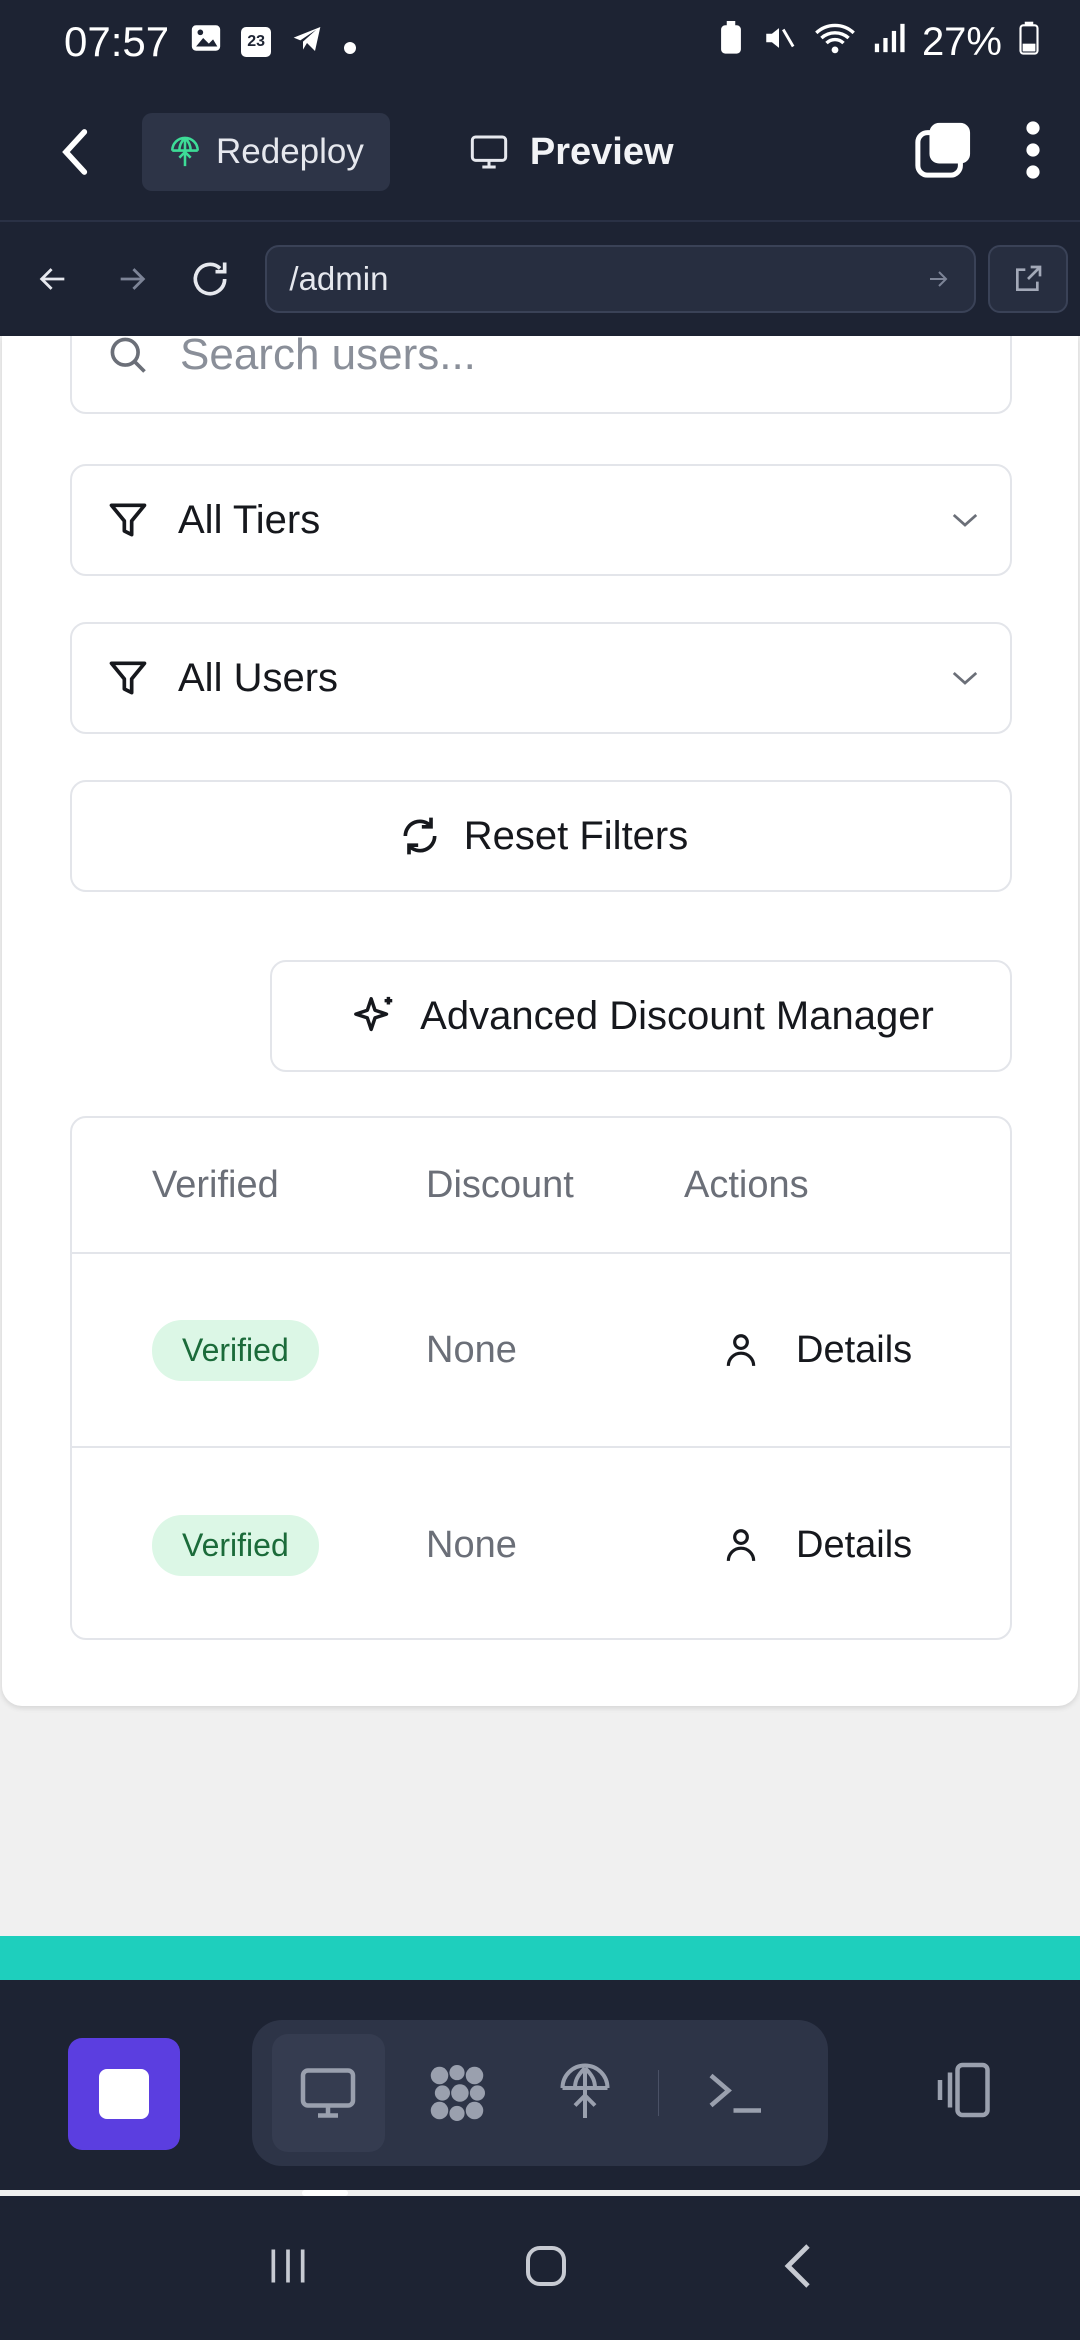  Describe the element at coordinates (963, 2090) in the screenshot. I see `devices-icon` at that location.